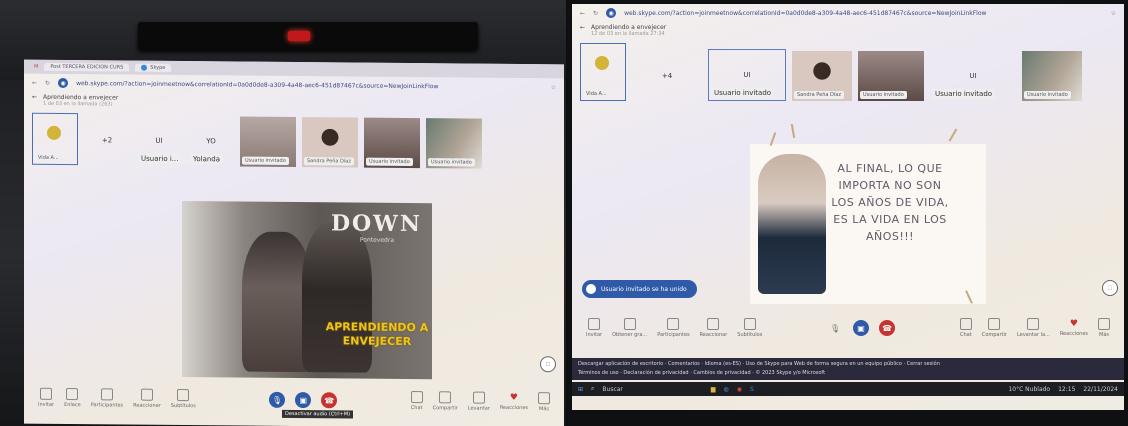 The width and height of the screenshot is (1128, 426). I want to click on more-participants: +2, so click(107, 140).